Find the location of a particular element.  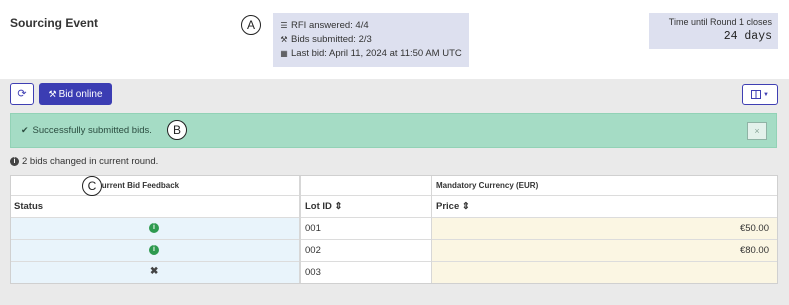

lot-id-cell: 002 is located at coordinates (313, 250).